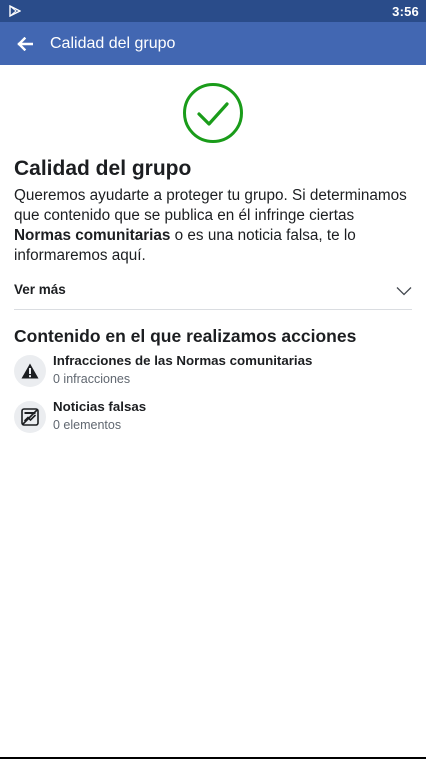 This screenshot has height=759, width=426. I want to click on action-count: 0 elementos, so click(87, 425).